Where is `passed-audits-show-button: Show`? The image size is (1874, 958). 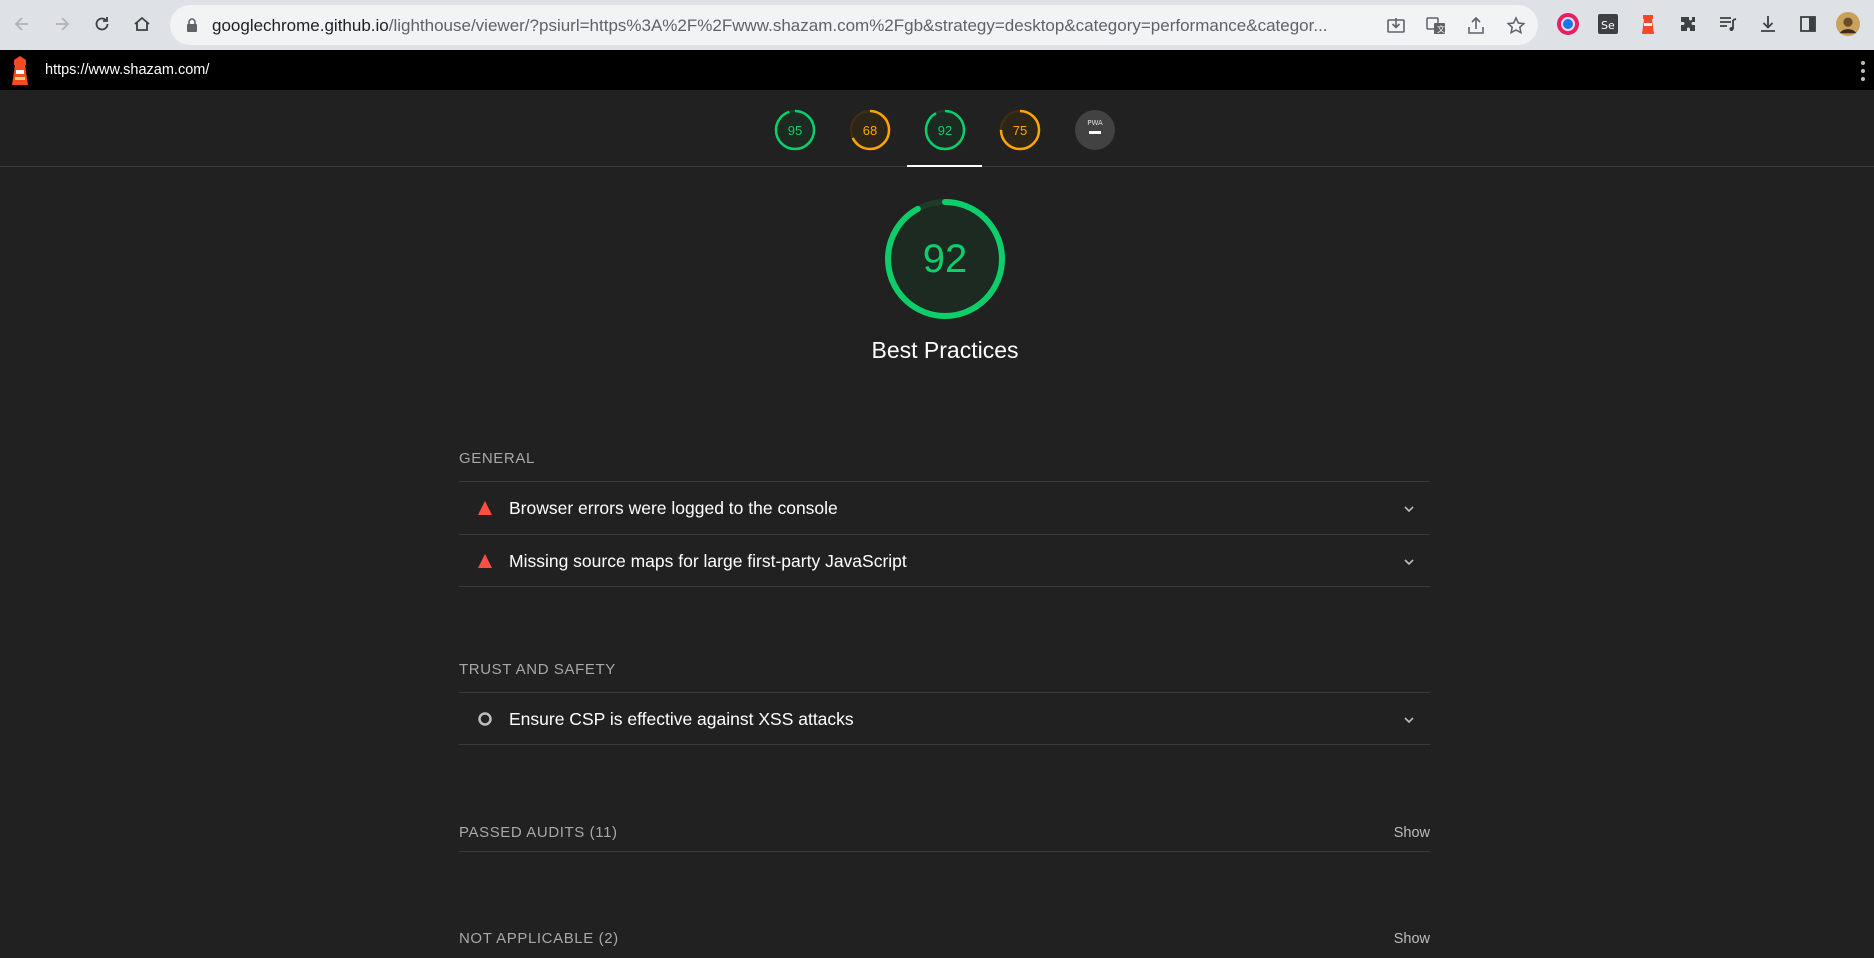
passed-audits-show-button: Show is located at coordinates (1412, 833).